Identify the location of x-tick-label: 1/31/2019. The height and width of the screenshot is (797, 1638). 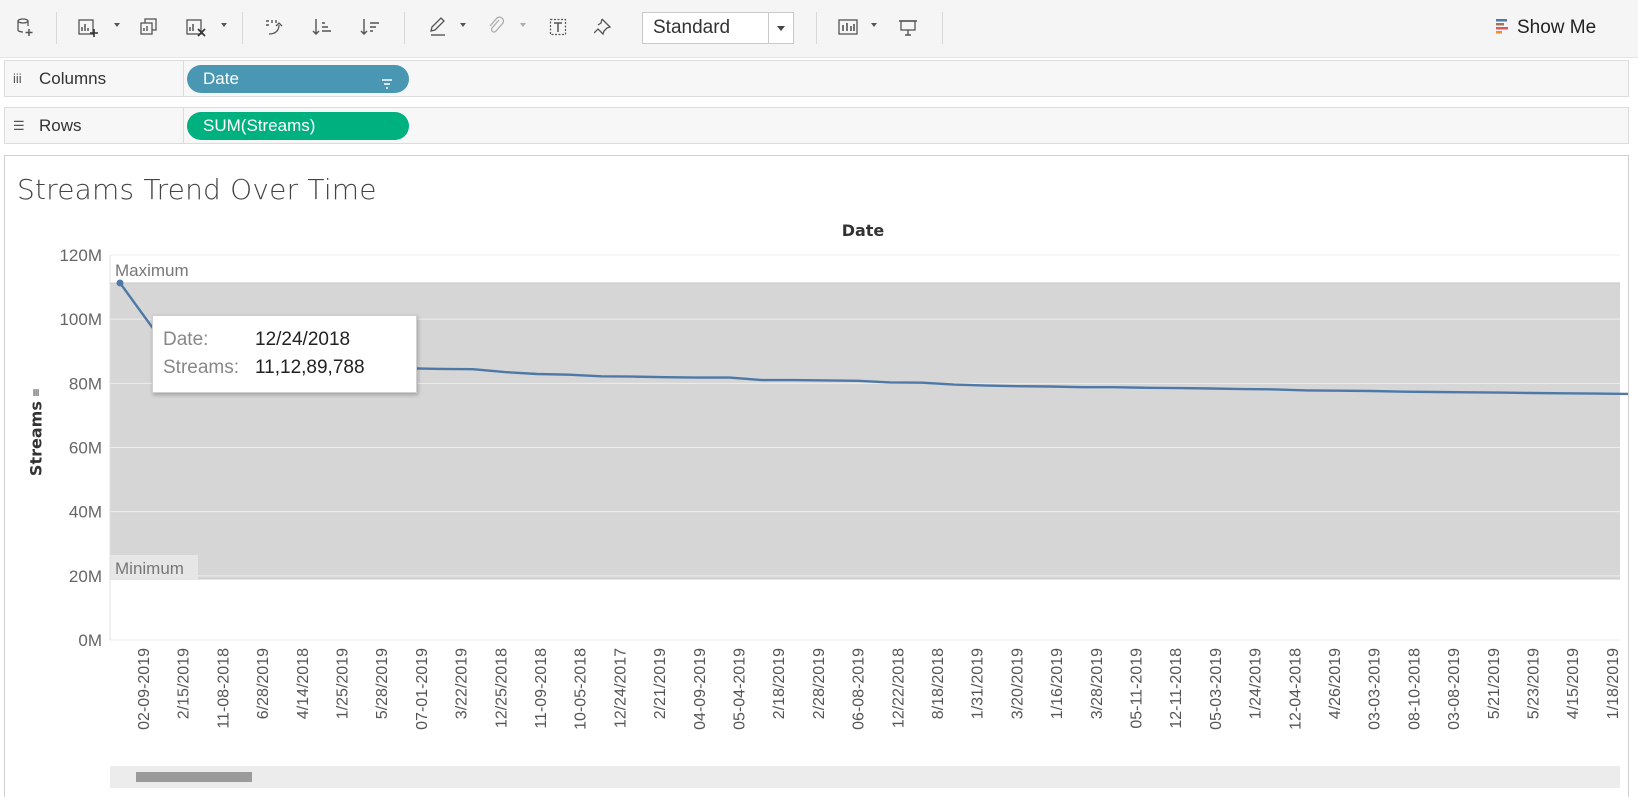
(978, 683).